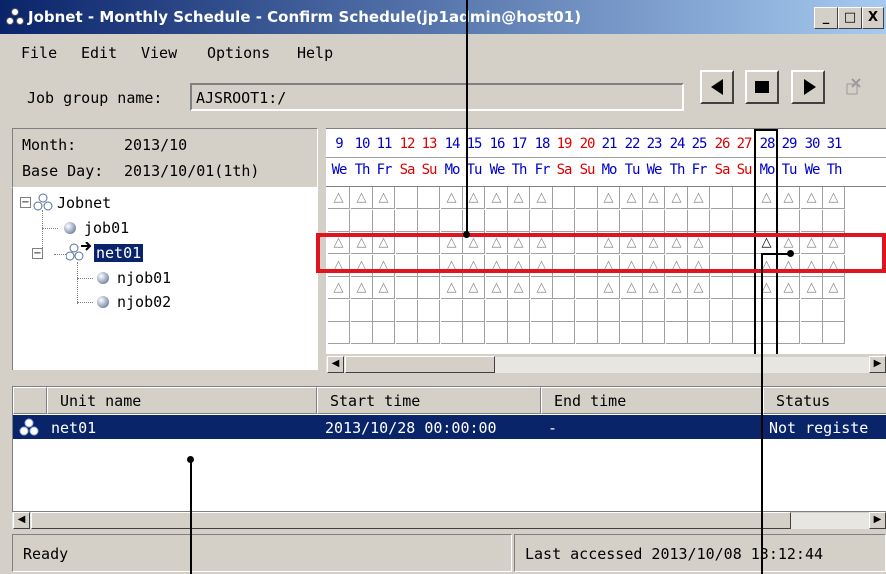  Describe the element at coordinates (39, 53) in the screenshot. I see `menu-file: File` at that location.